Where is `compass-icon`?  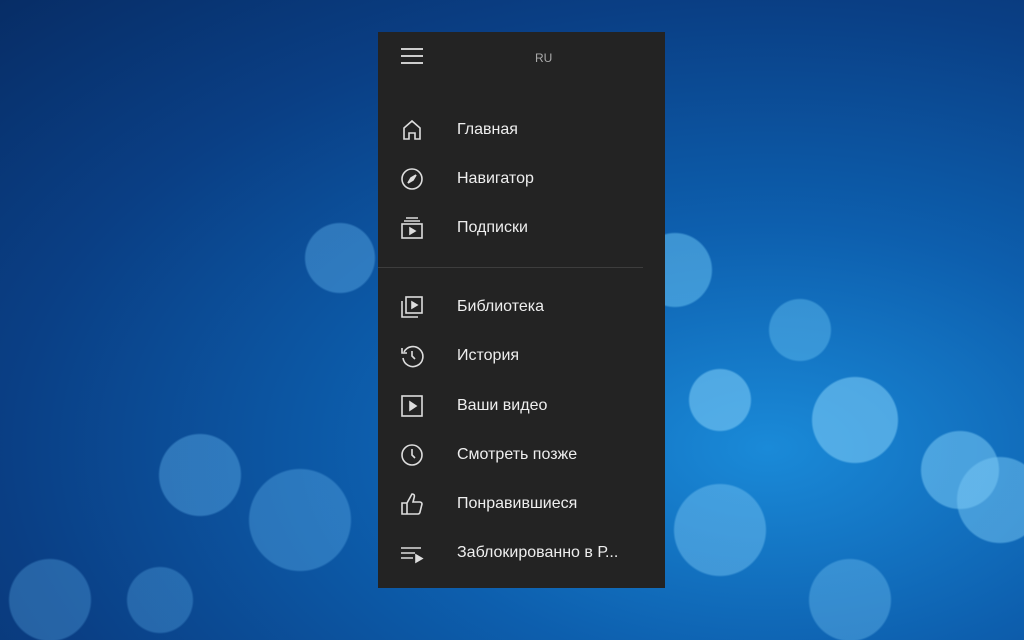 compass-icon is located at coordinates (412, 179).